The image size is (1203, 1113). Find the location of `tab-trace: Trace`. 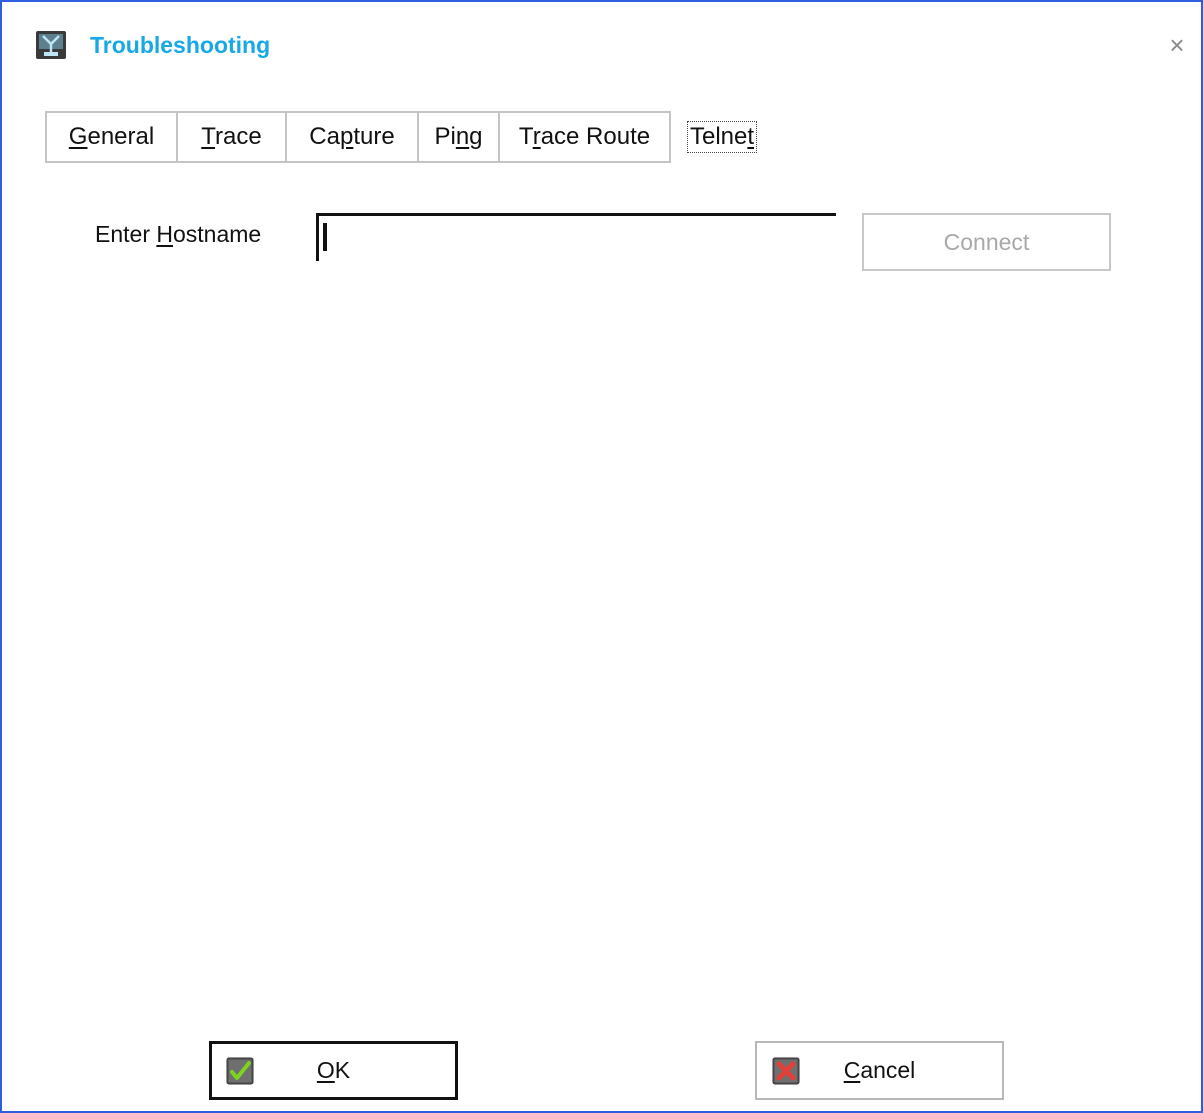

tab-trace: Trace is located at coordinates (231, 137).